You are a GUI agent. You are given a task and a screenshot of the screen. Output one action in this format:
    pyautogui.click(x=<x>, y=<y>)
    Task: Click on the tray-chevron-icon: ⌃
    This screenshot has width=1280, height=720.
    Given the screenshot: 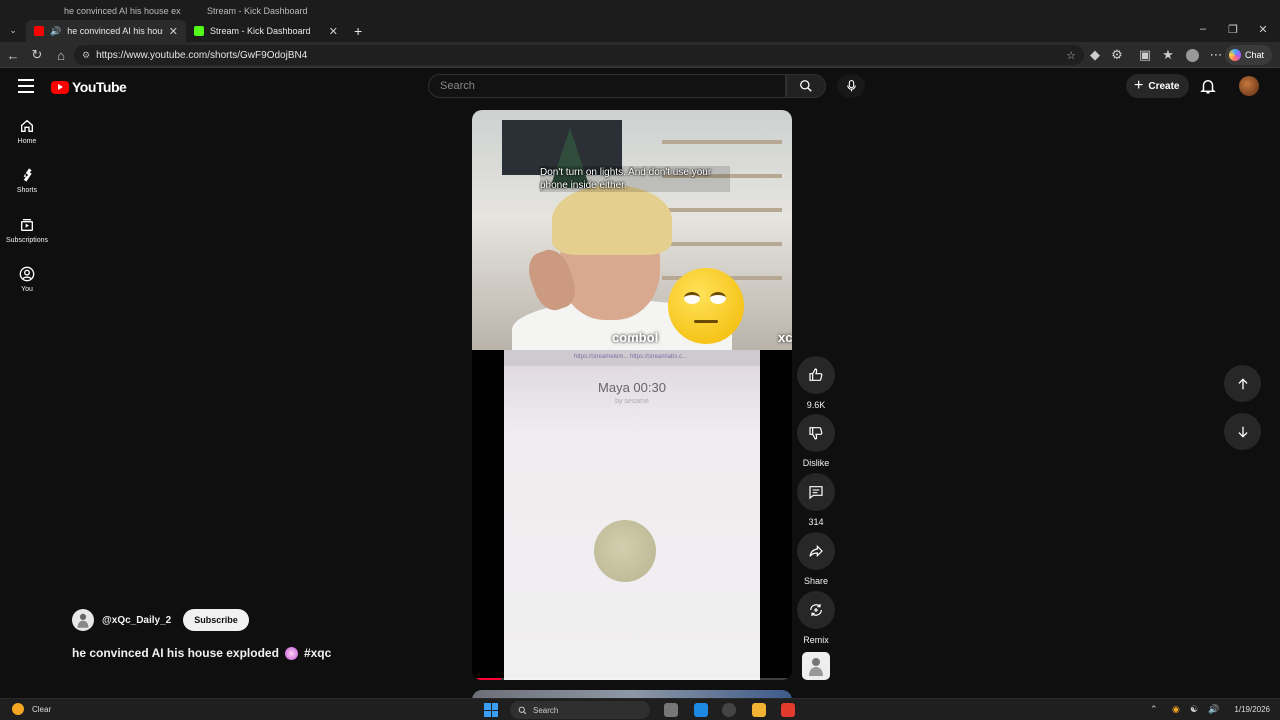 What is the action you would take?
    pyautogui.click(x=1154, y=709)
    